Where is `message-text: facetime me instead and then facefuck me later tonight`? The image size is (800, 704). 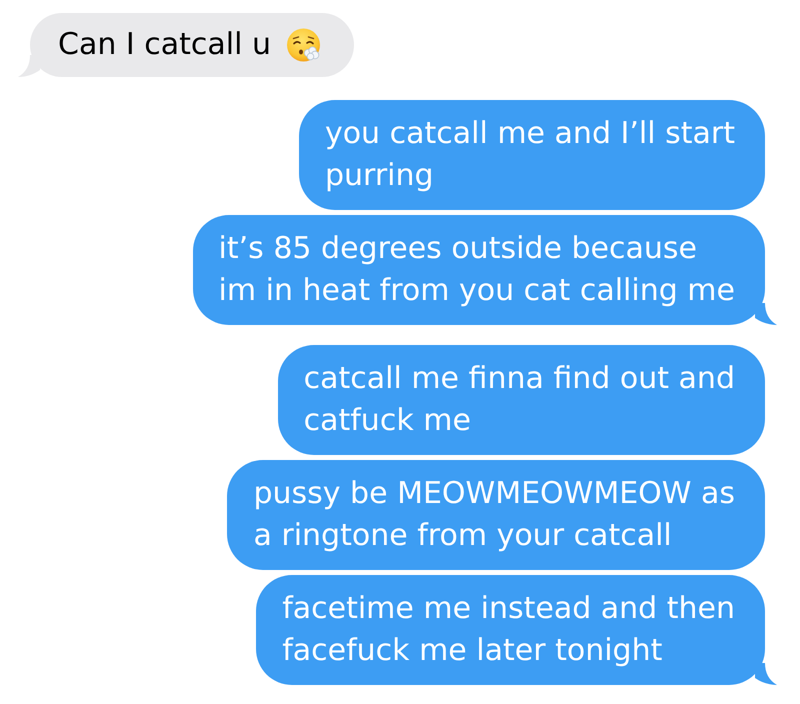 message-text: facetime me instead and then facefuck me later tonight is located at coordinates (508, 630).